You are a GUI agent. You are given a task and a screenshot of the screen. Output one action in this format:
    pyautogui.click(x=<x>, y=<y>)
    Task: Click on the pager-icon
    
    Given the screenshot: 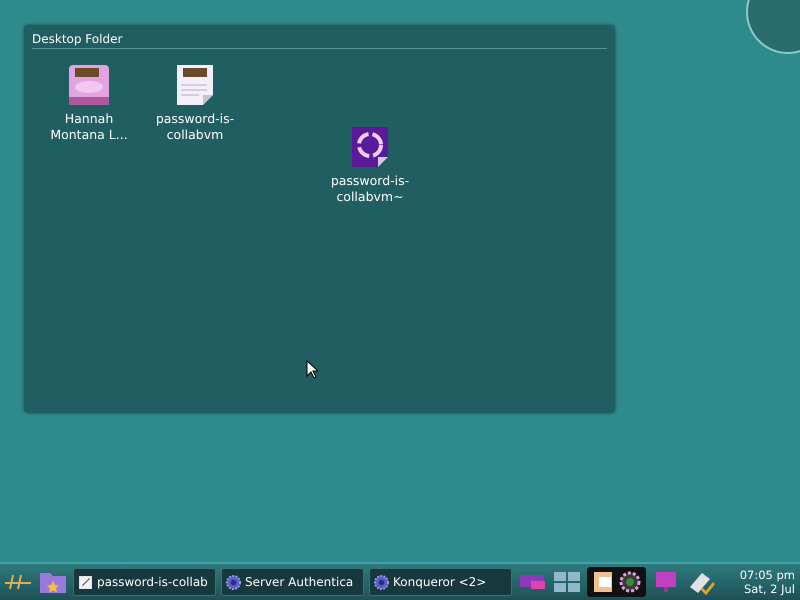 What is the action you would take?
    pyautogui.click(x=567, y=582)
    